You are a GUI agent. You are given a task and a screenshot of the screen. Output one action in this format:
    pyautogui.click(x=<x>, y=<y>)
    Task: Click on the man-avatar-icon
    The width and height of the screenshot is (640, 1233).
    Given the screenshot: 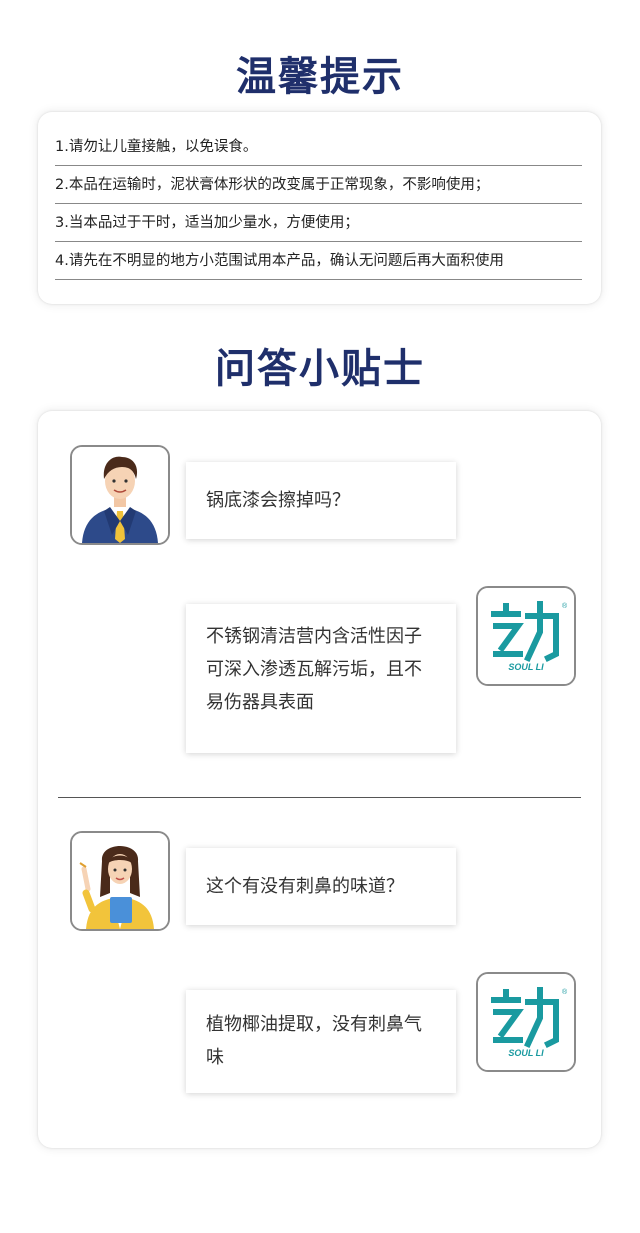 What is the action you would take?
    pyautogui.click(x=120, y=495)
    